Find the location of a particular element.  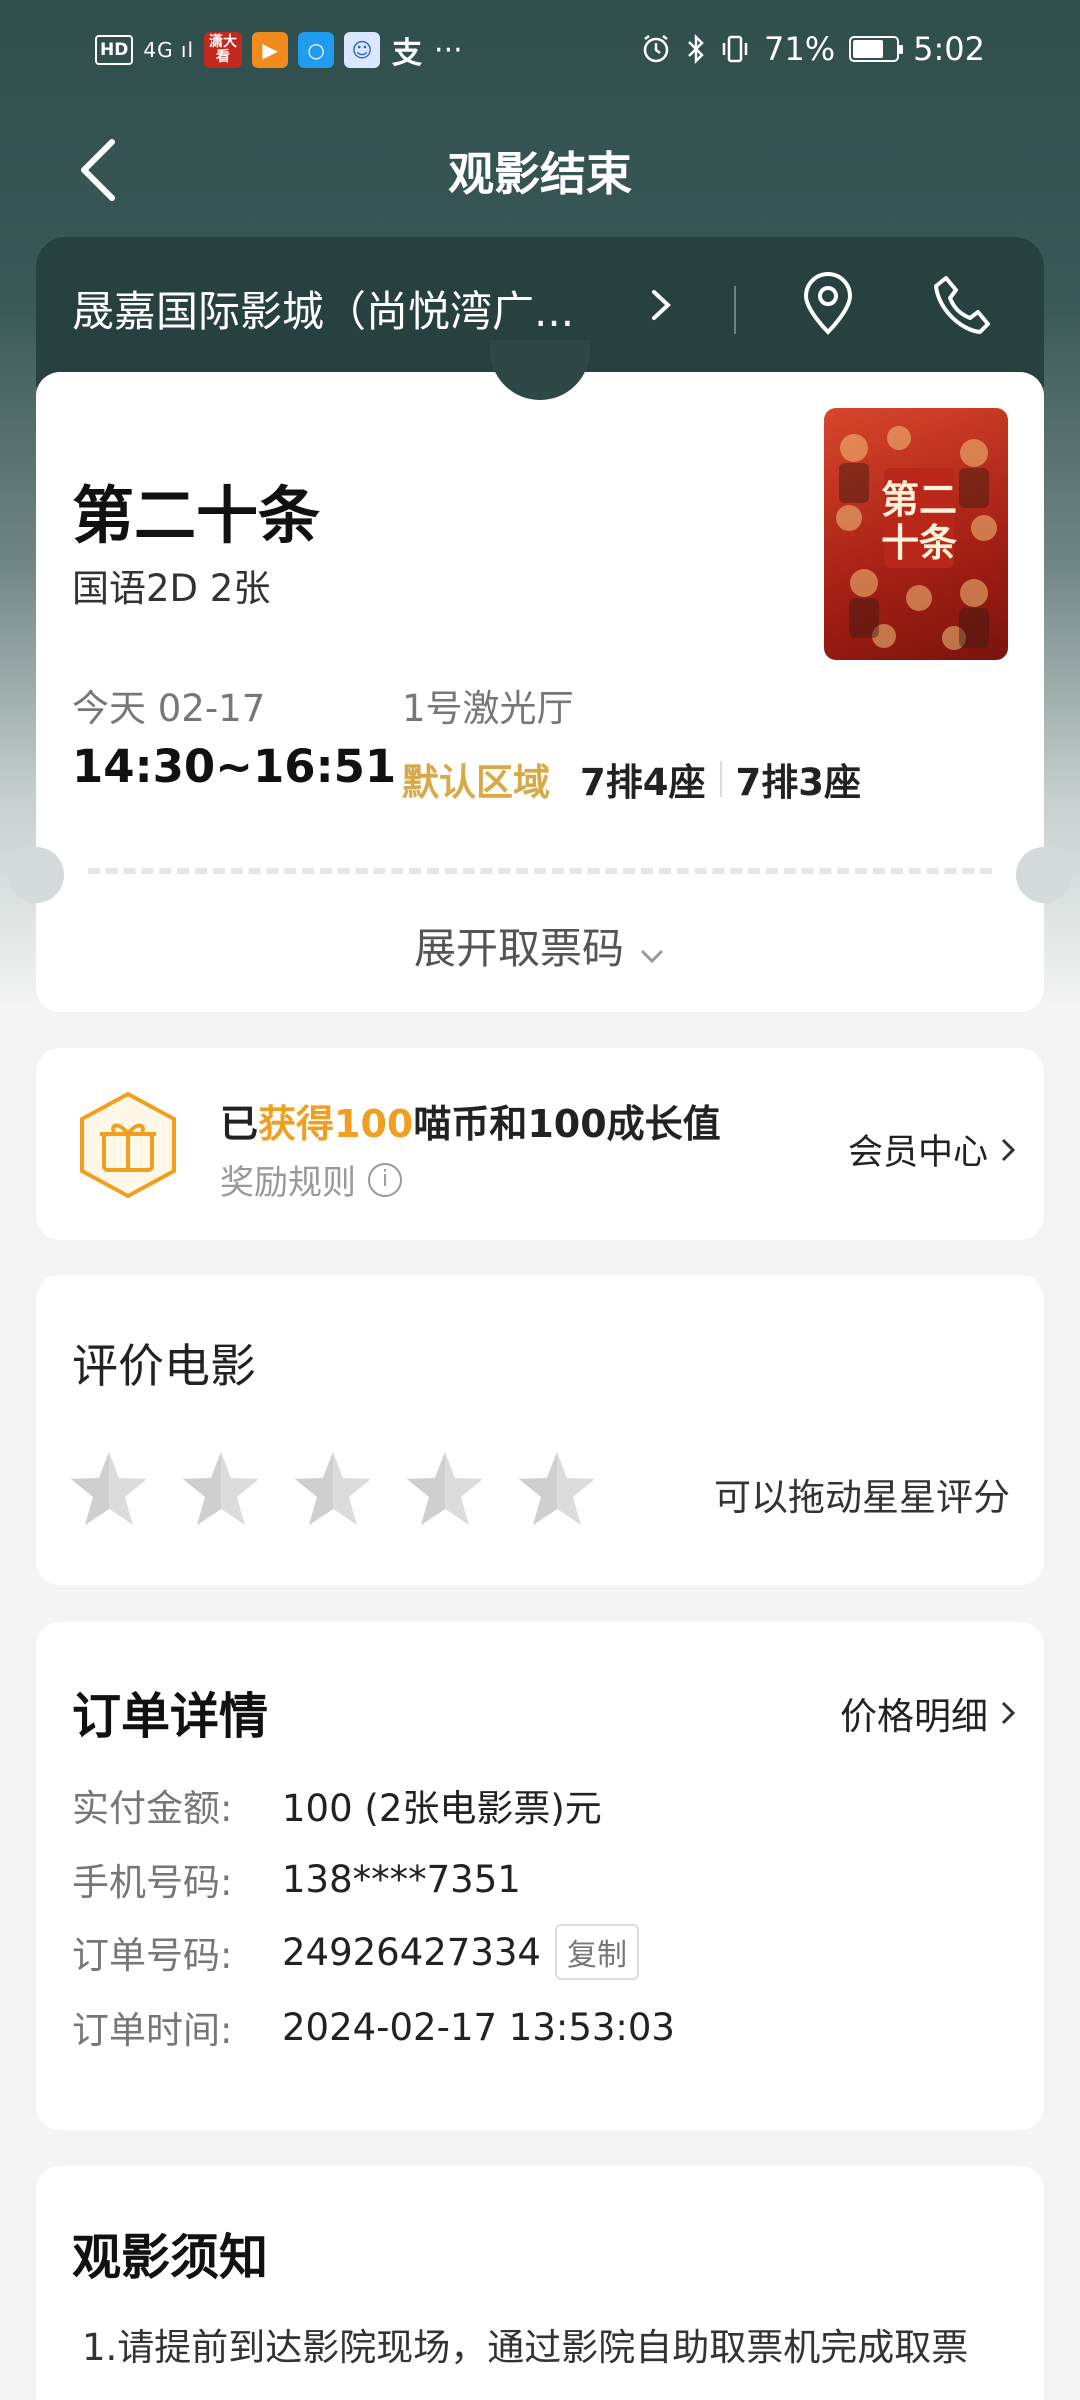

info-icon: i is located at coordinates (385, 1179).